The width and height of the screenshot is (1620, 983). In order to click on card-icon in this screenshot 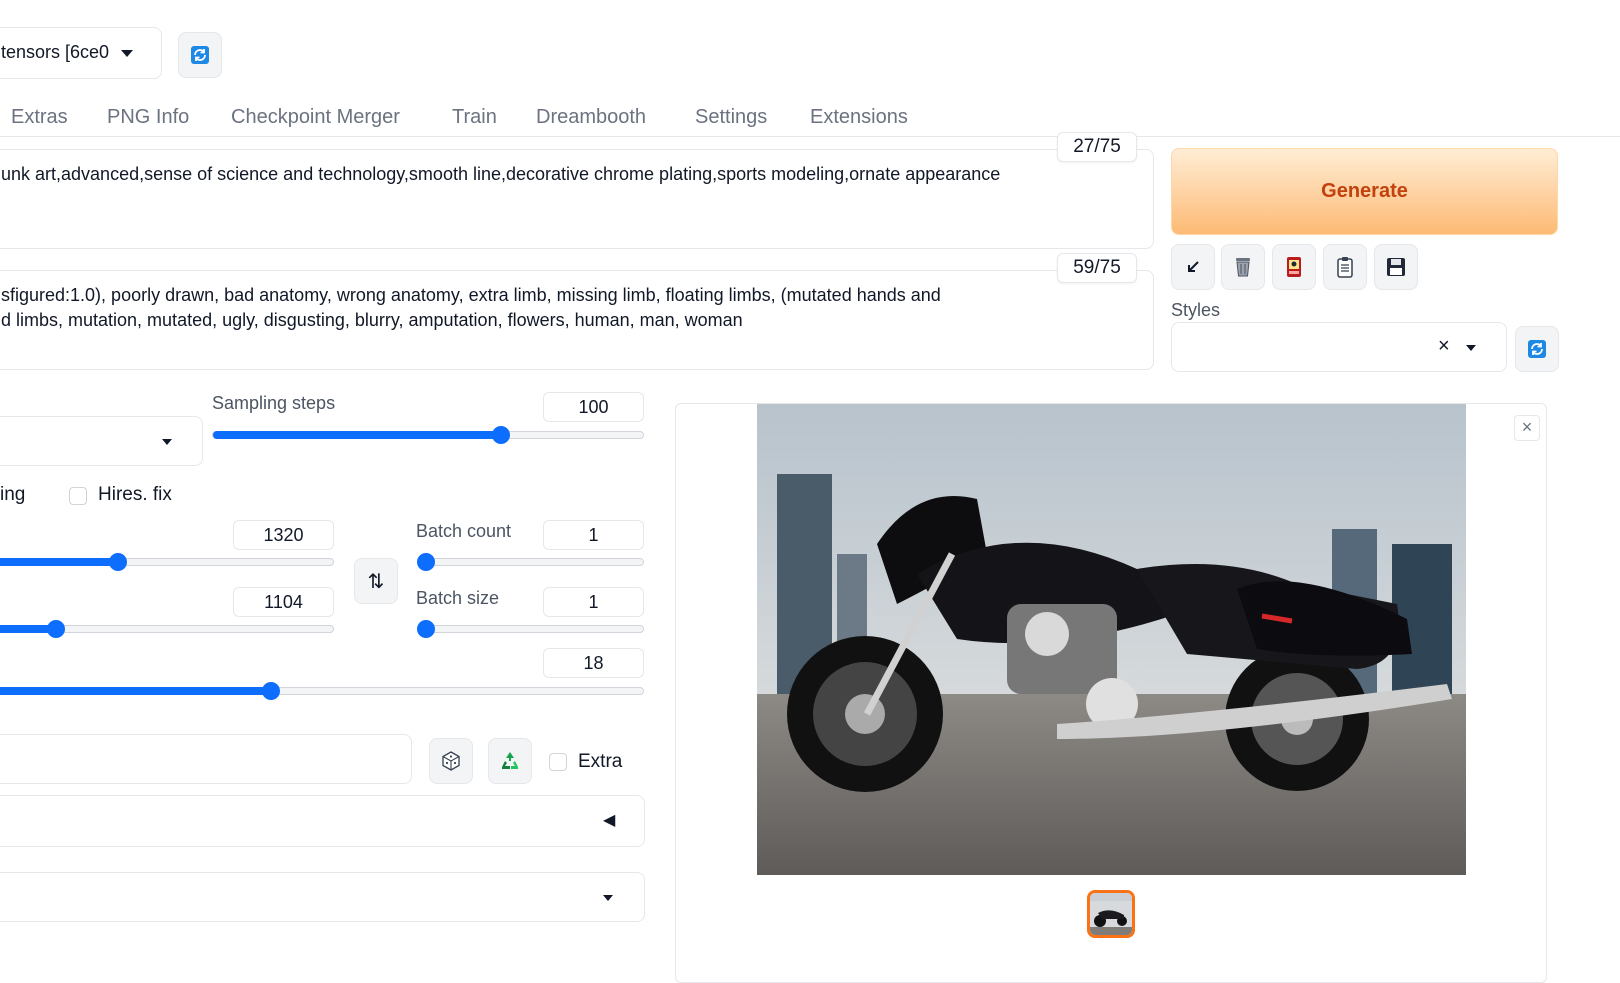, I will do `click(1294, 267)`.